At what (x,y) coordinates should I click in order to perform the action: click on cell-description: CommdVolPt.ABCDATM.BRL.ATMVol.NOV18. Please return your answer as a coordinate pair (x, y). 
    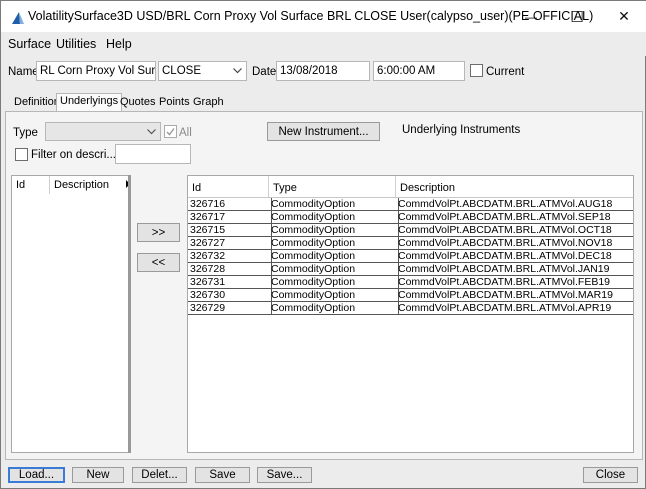
    Looking at the image, I should click on (505, 243).